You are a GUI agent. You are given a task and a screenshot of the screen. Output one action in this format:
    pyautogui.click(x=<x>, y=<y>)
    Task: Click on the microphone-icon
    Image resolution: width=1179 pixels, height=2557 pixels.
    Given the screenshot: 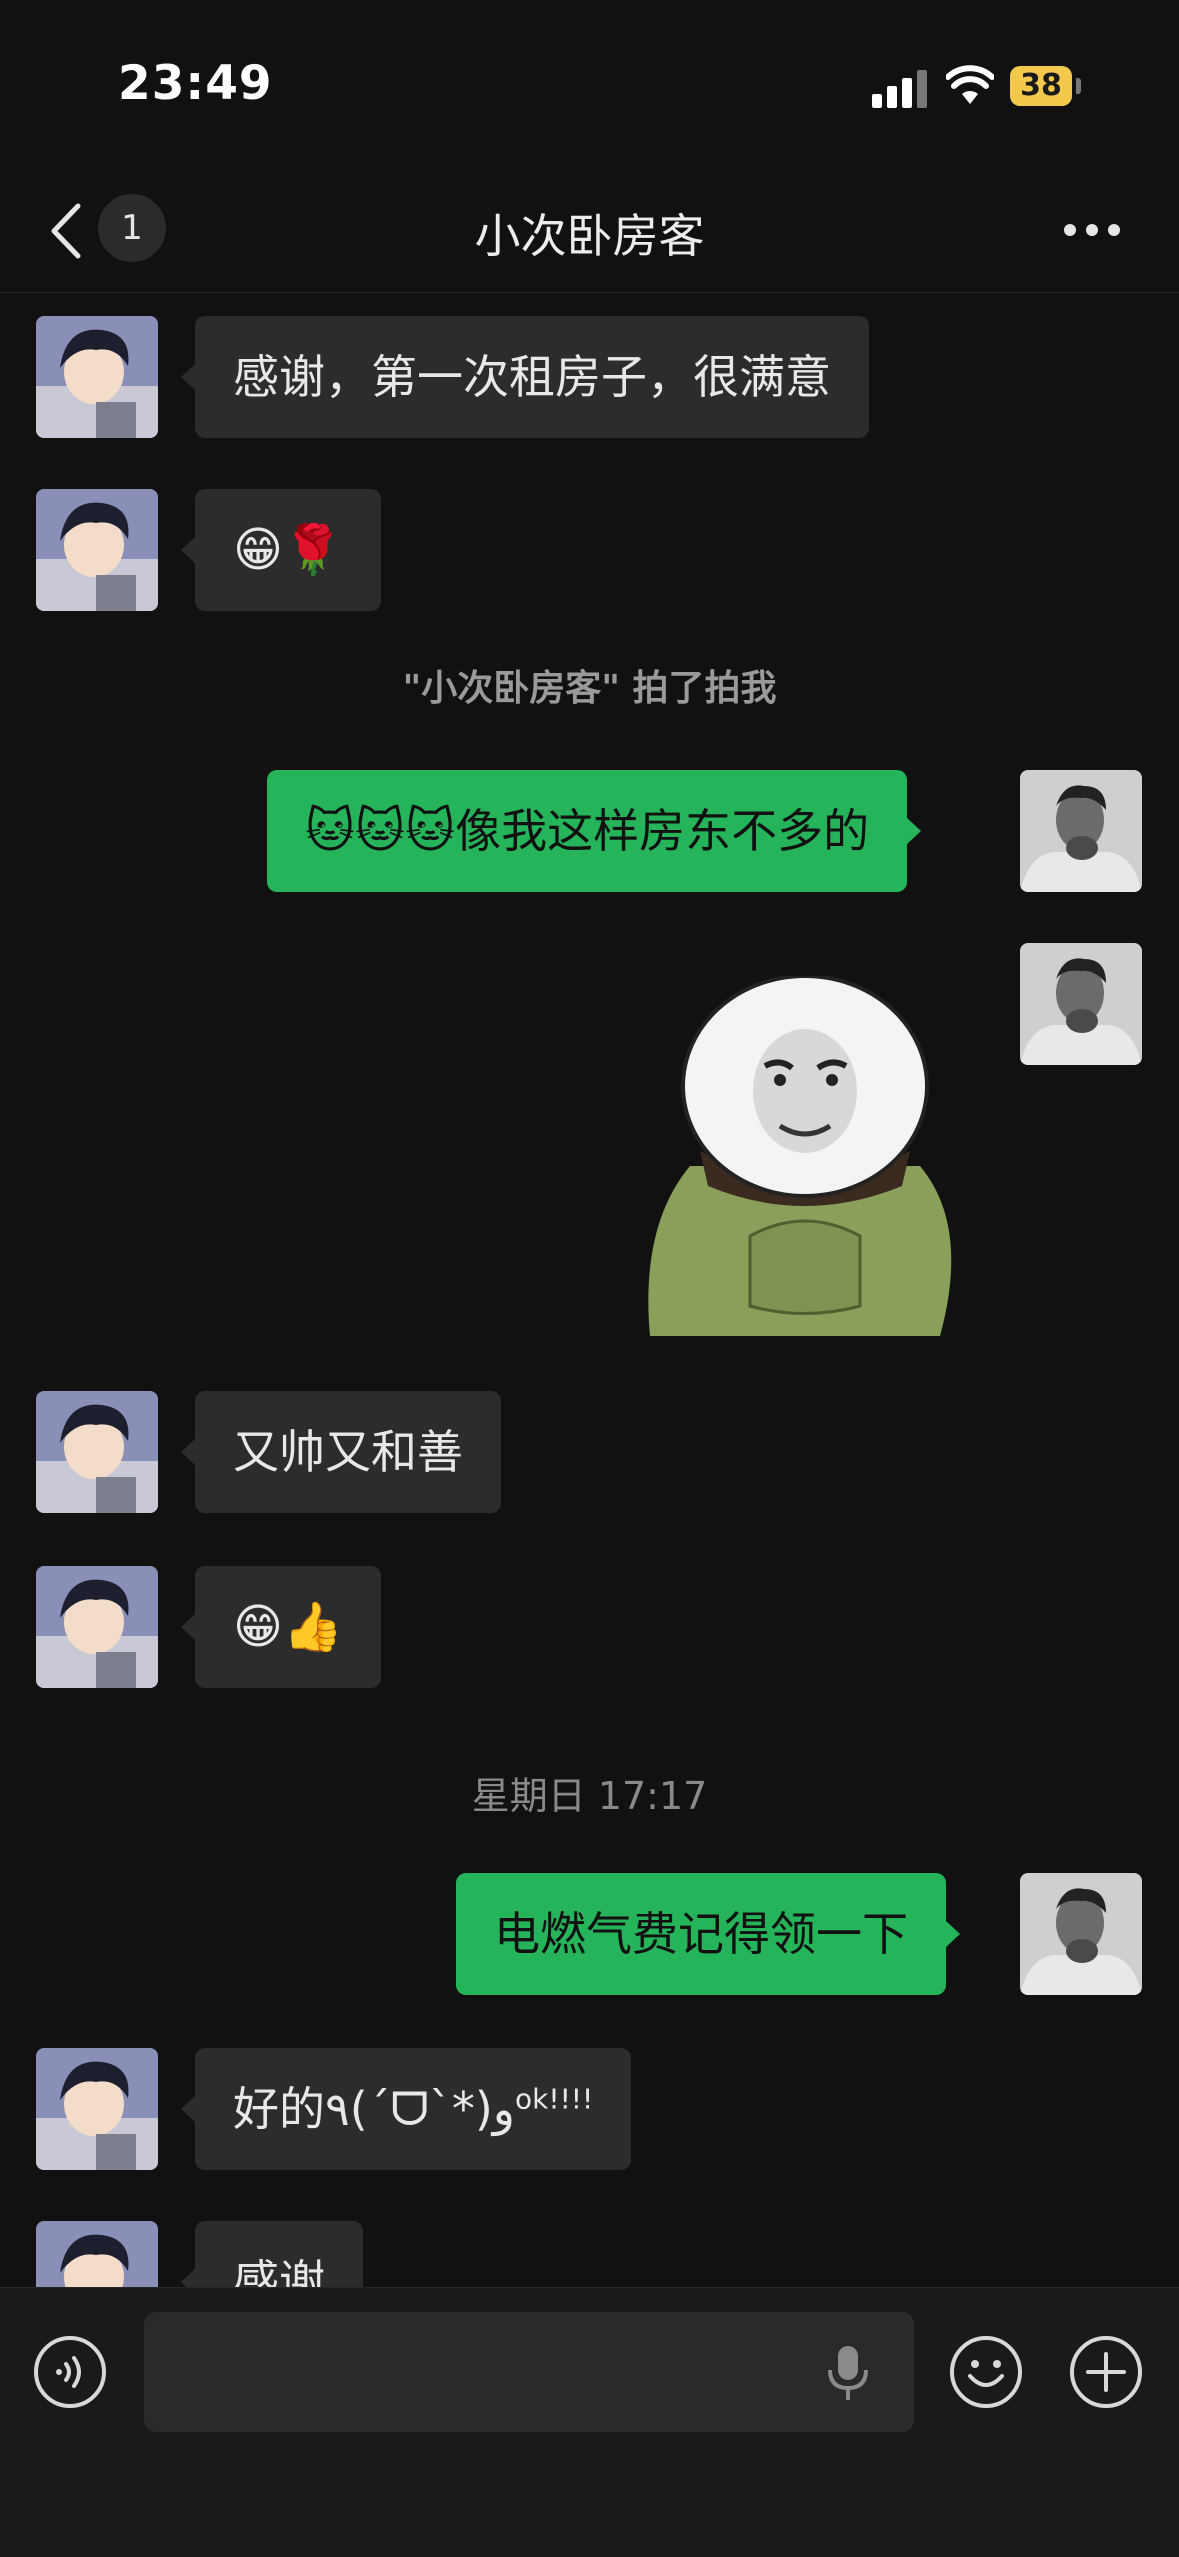 What is the action you would take?
    pyautogui.click(x=848, y=2373)
    